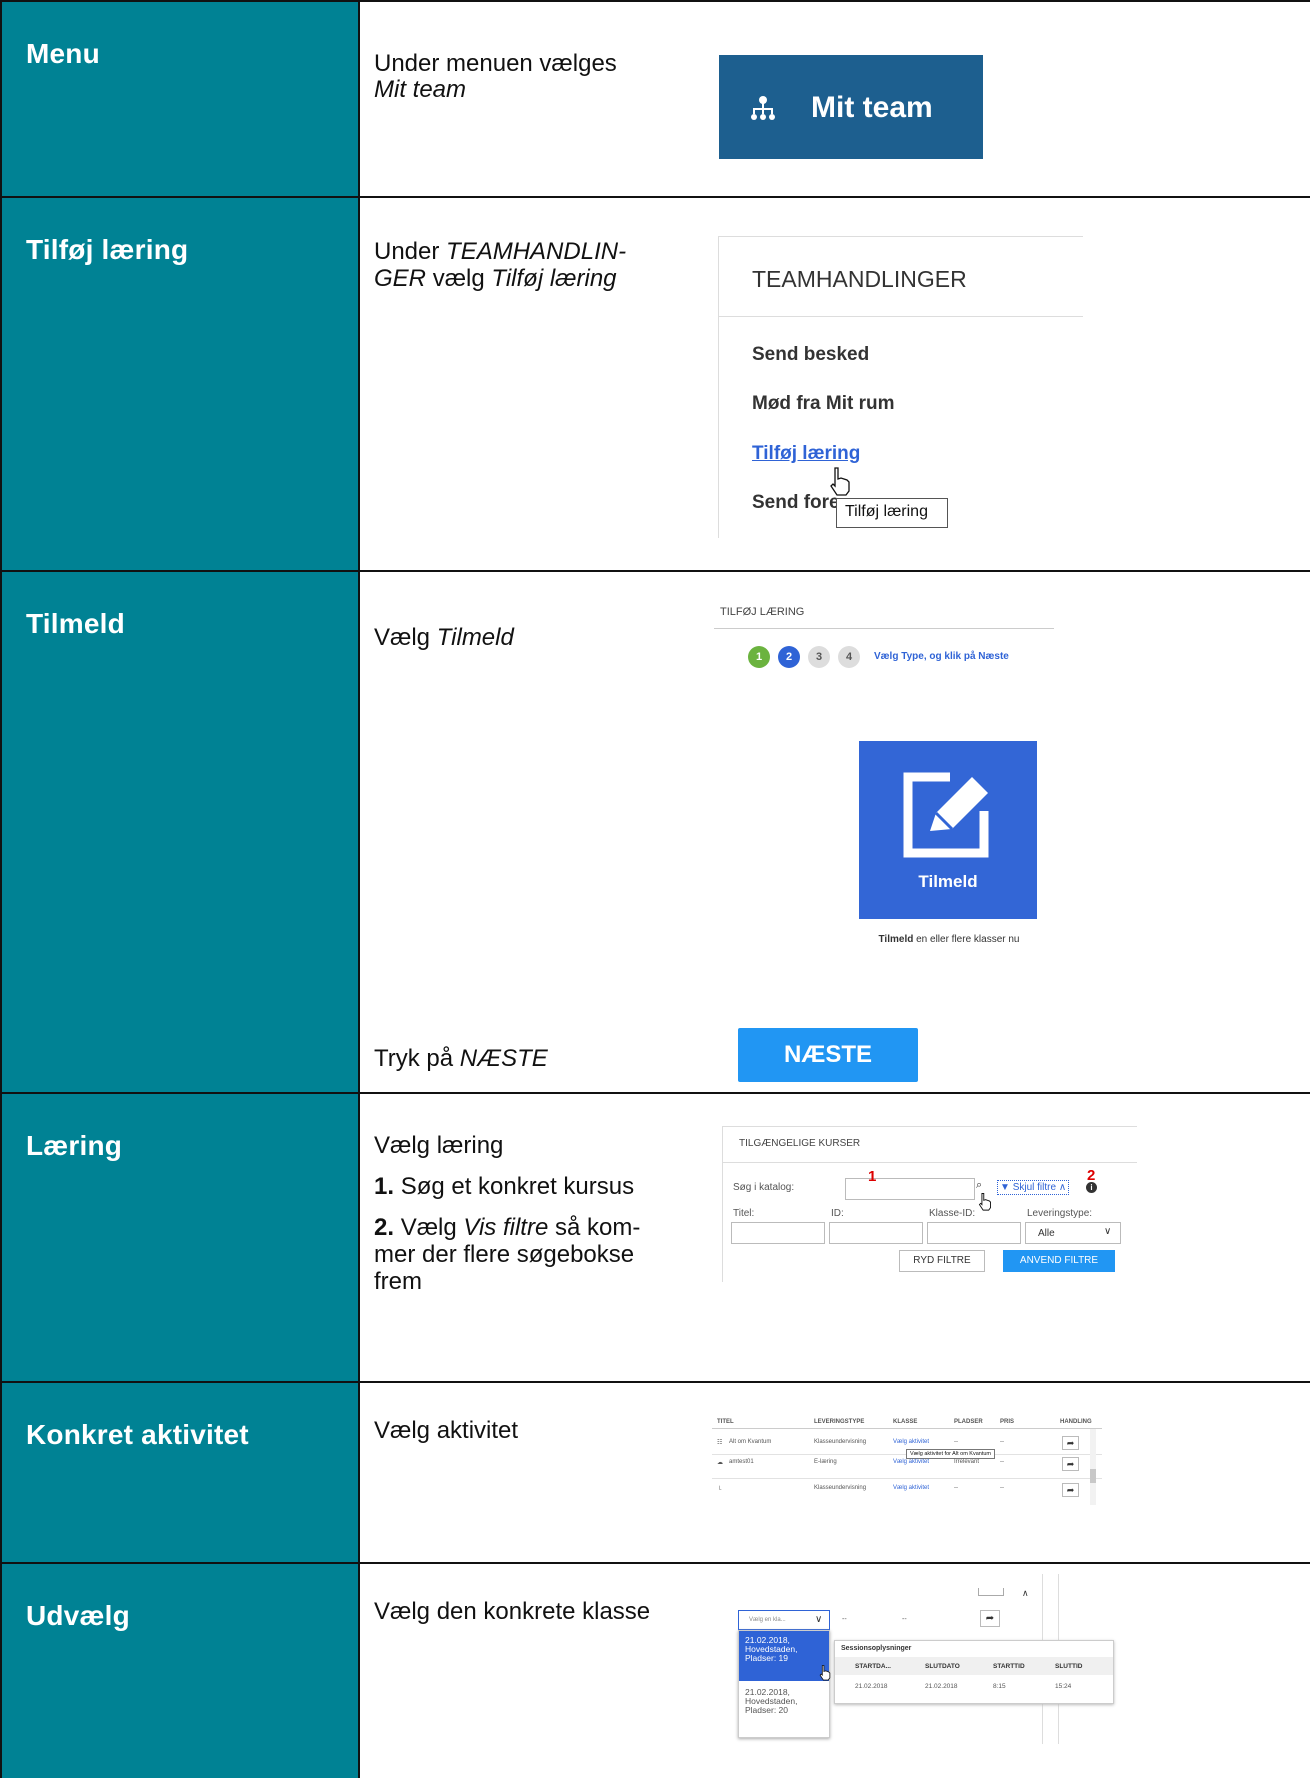 This screenshot has height=1778, width=1310. What do you see at coordinates (1059, 1261) in the screenshot?
I see `apply-filters-button: ANVEND FILTRE` at bounding box center [1059, 1261].